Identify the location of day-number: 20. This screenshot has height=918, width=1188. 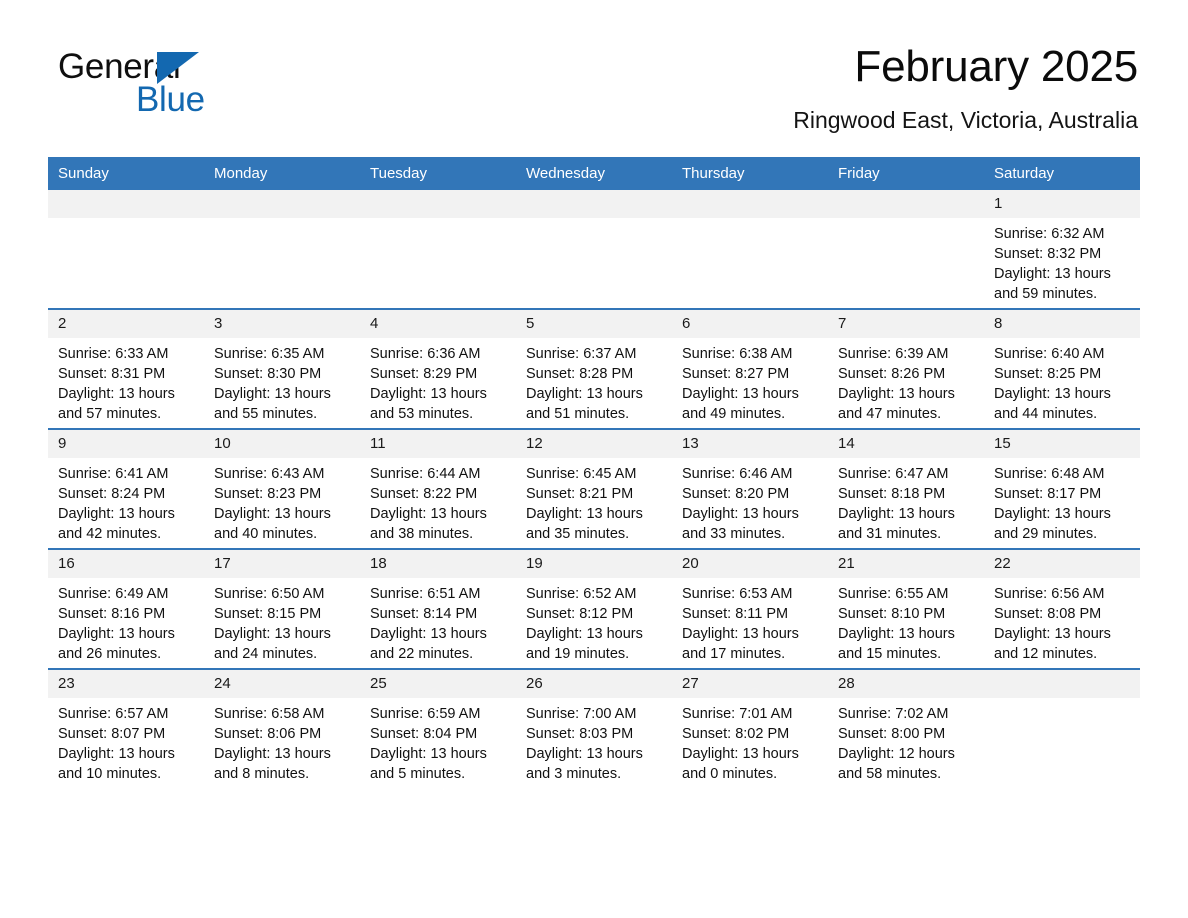
(750, 564).